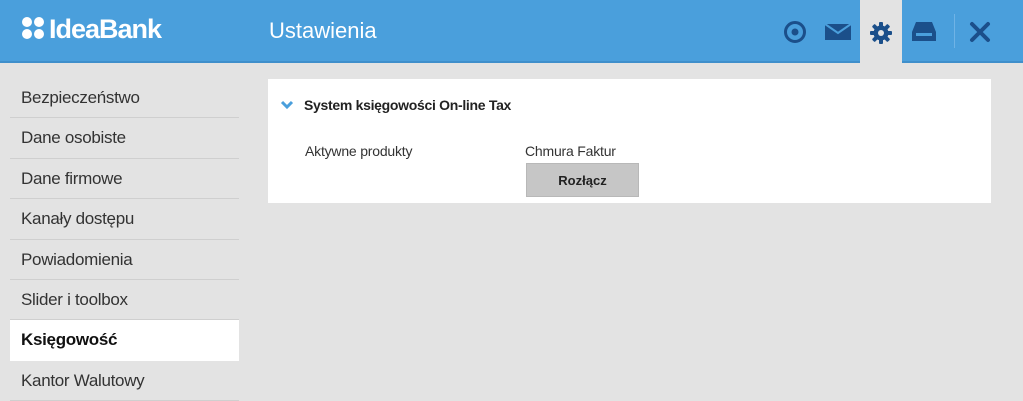 This screenshot has width=1023, height=401. I want to click on logo-text: IdeaBank, so click(105, 28).